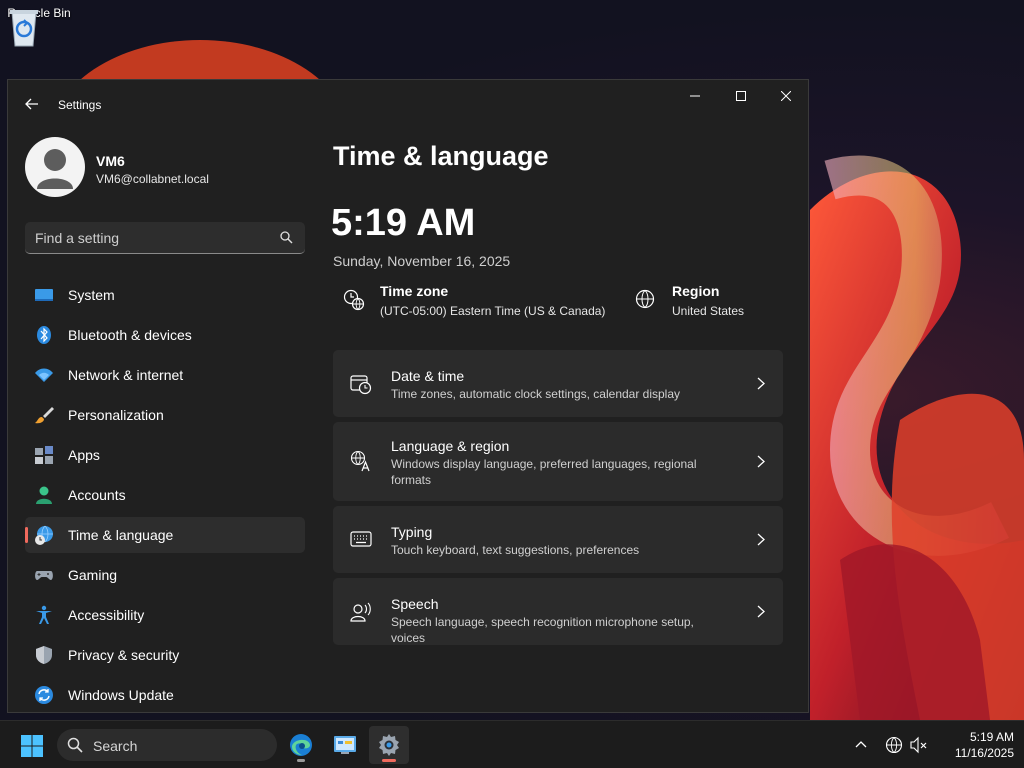  I want to click on sidebar-item-privacy: Privacy & security, so click(165, 655).